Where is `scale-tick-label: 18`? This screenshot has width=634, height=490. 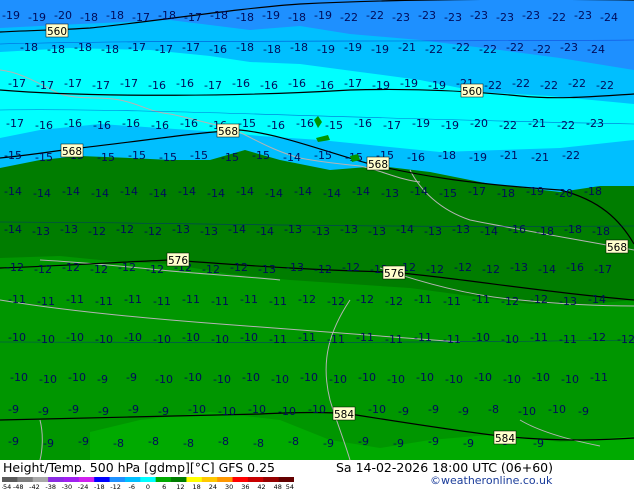
scale-tick-label: 18 is located at coordinates (197, 486).